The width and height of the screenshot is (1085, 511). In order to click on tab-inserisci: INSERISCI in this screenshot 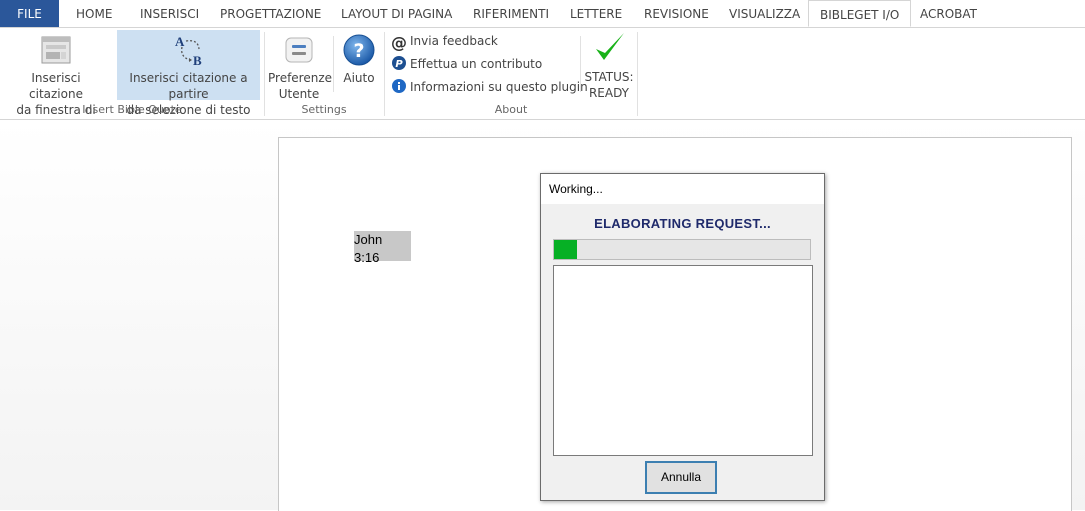, I will do `click(169, 13)`.